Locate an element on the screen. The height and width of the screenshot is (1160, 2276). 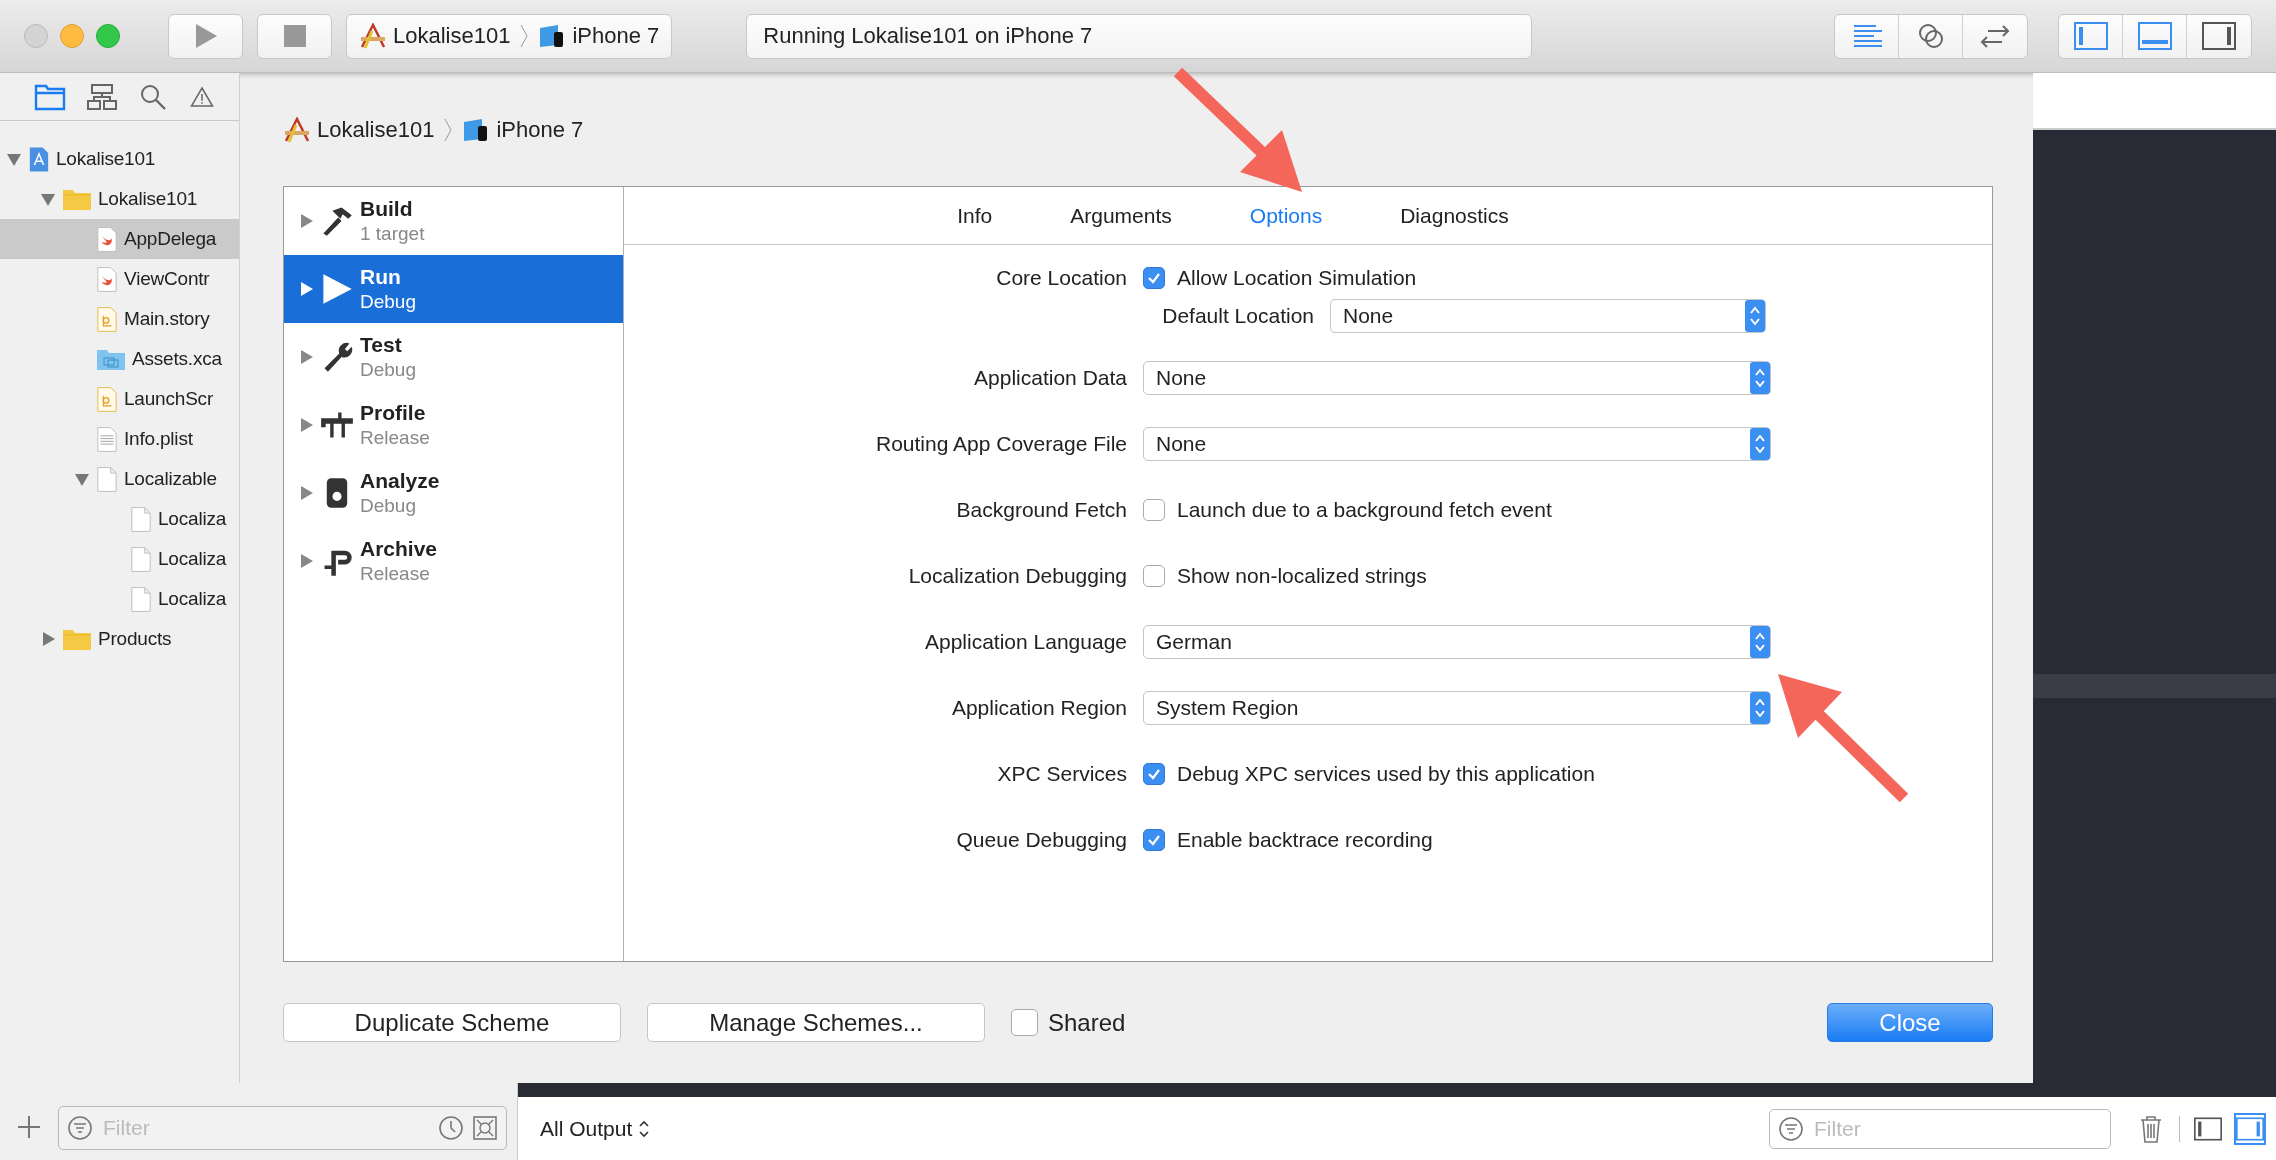
hammer-icon is located at coordinates (337, 221).